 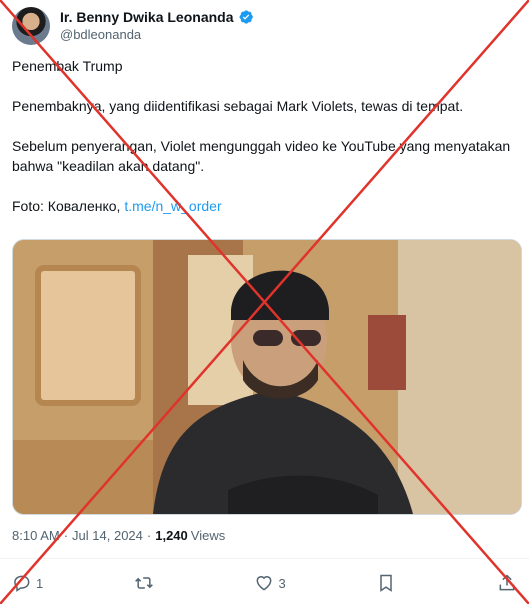 I want to click on author-avatar, so click(x=31, y=26).